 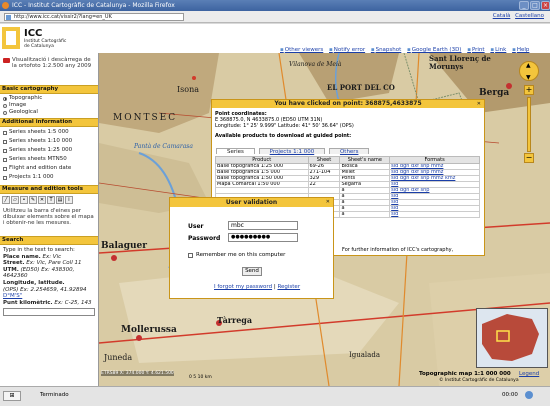 I want to click on validation-links: I forgot my password | Register, so click(x=257, y=287).